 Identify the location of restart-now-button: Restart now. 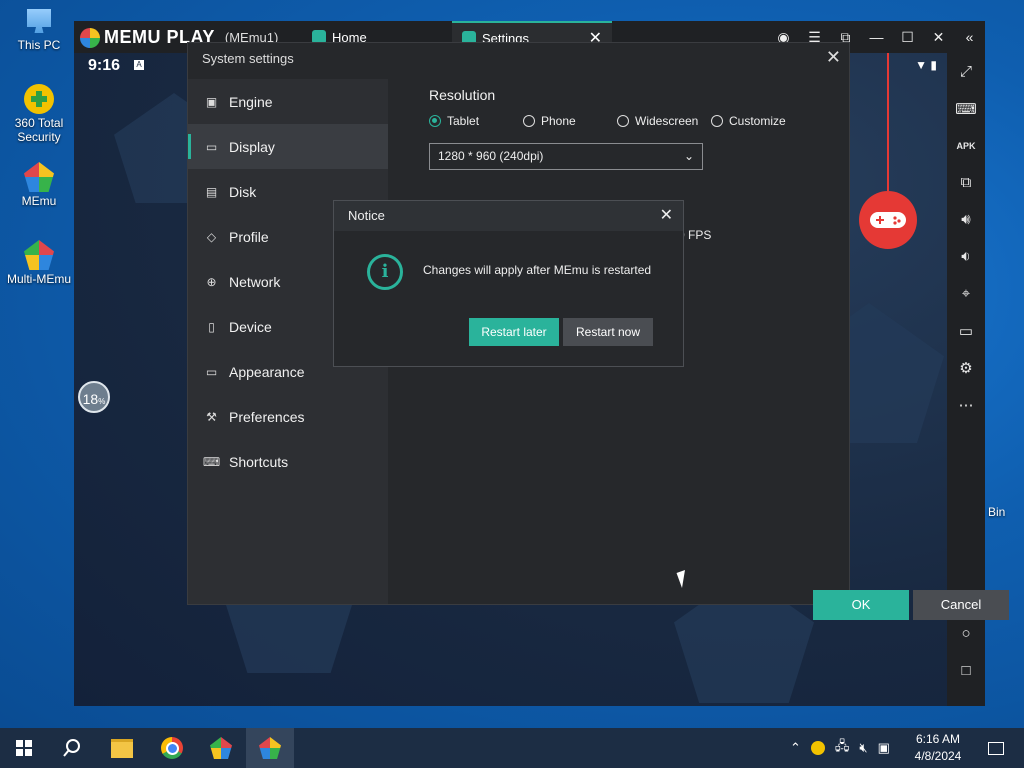
(608, 332).